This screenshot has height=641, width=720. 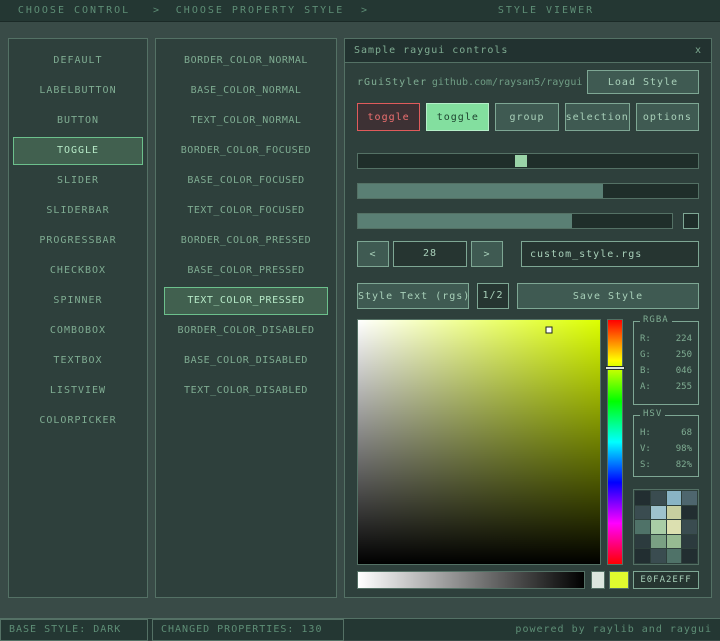 What do you see at coordinates (683, 355) in the screenshot?
I see `rgba-g-value: 250` at bounding box center [683, 355].